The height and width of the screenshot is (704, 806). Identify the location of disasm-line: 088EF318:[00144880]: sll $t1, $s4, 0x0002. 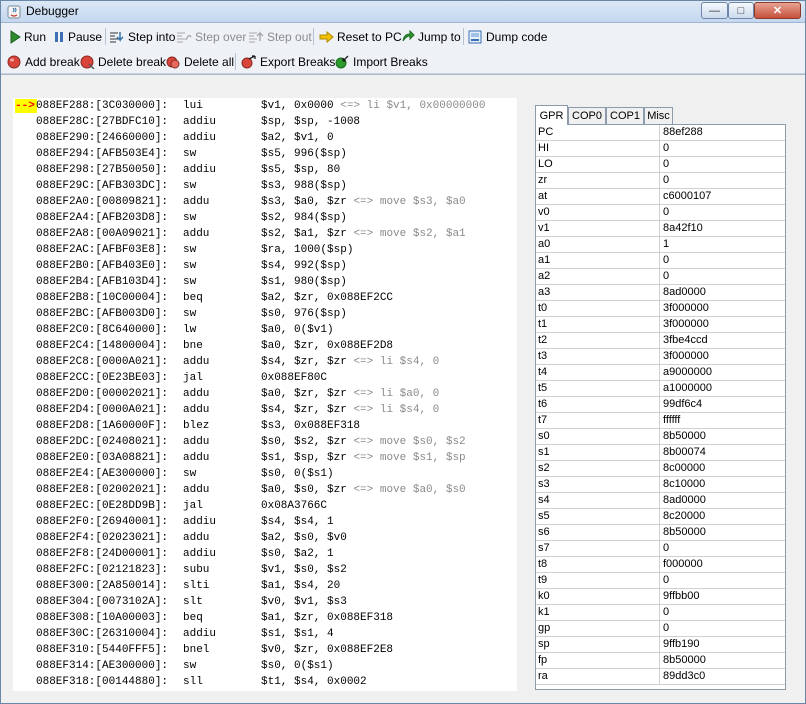
(265, 682).